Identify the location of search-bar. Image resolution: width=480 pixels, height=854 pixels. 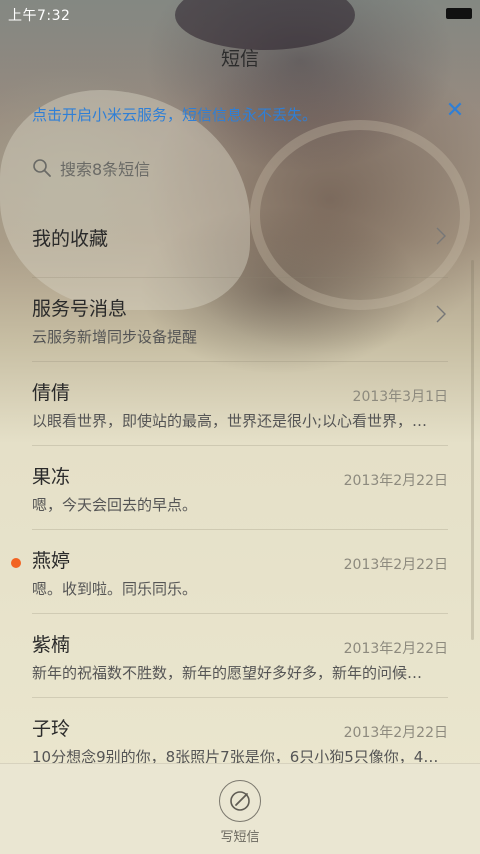
(240, 168).